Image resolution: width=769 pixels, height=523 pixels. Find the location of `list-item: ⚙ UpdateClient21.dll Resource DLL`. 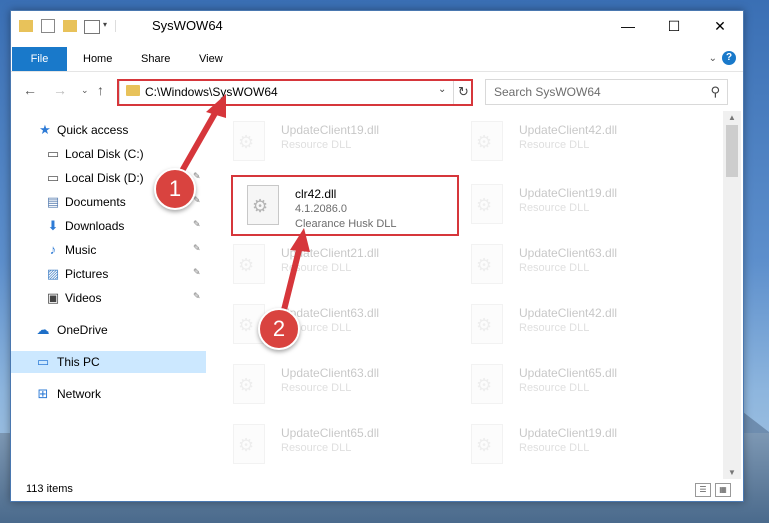

list-item: ⚙ UpdateClient21.dll Resource DLL is located at coordinates (336, 261).